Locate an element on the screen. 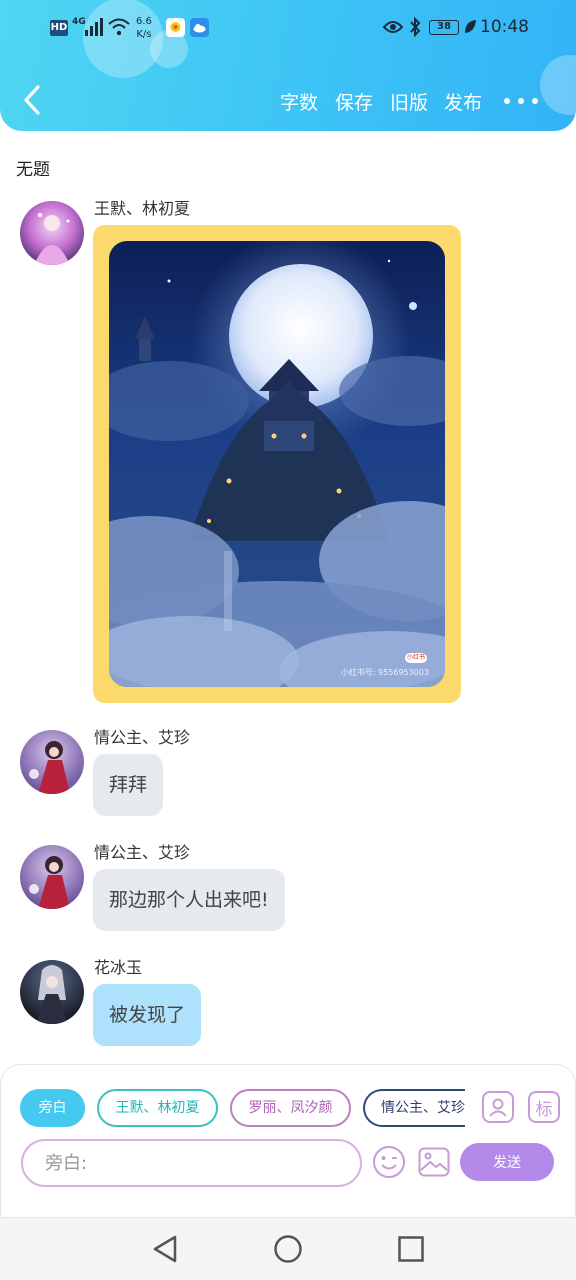 The width and height of the screenshot is (576, 1280). send-button: 发送 is located at coordinates (507, 1162).